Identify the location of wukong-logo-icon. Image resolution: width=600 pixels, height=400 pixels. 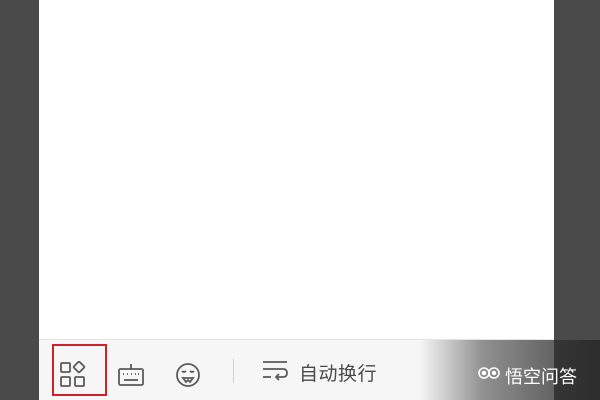
(489, 375).